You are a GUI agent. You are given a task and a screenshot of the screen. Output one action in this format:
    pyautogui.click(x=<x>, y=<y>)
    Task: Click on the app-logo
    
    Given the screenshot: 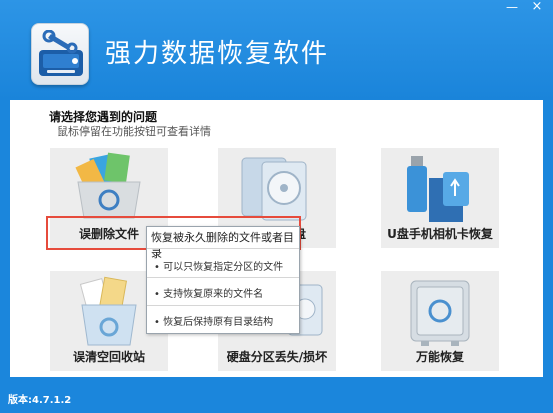 What is the action you would take?
    pyautogui.click(x=60, y=54)
    